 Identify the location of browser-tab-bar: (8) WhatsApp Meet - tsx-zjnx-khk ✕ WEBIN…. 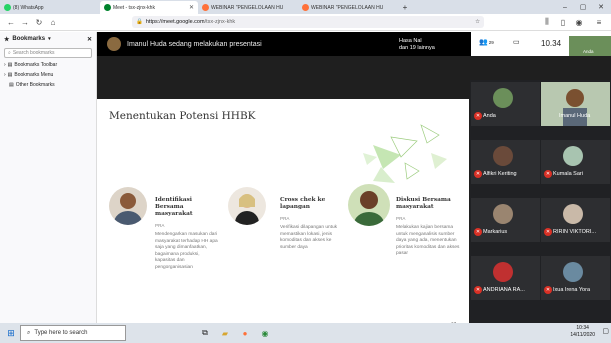
(305, 7).